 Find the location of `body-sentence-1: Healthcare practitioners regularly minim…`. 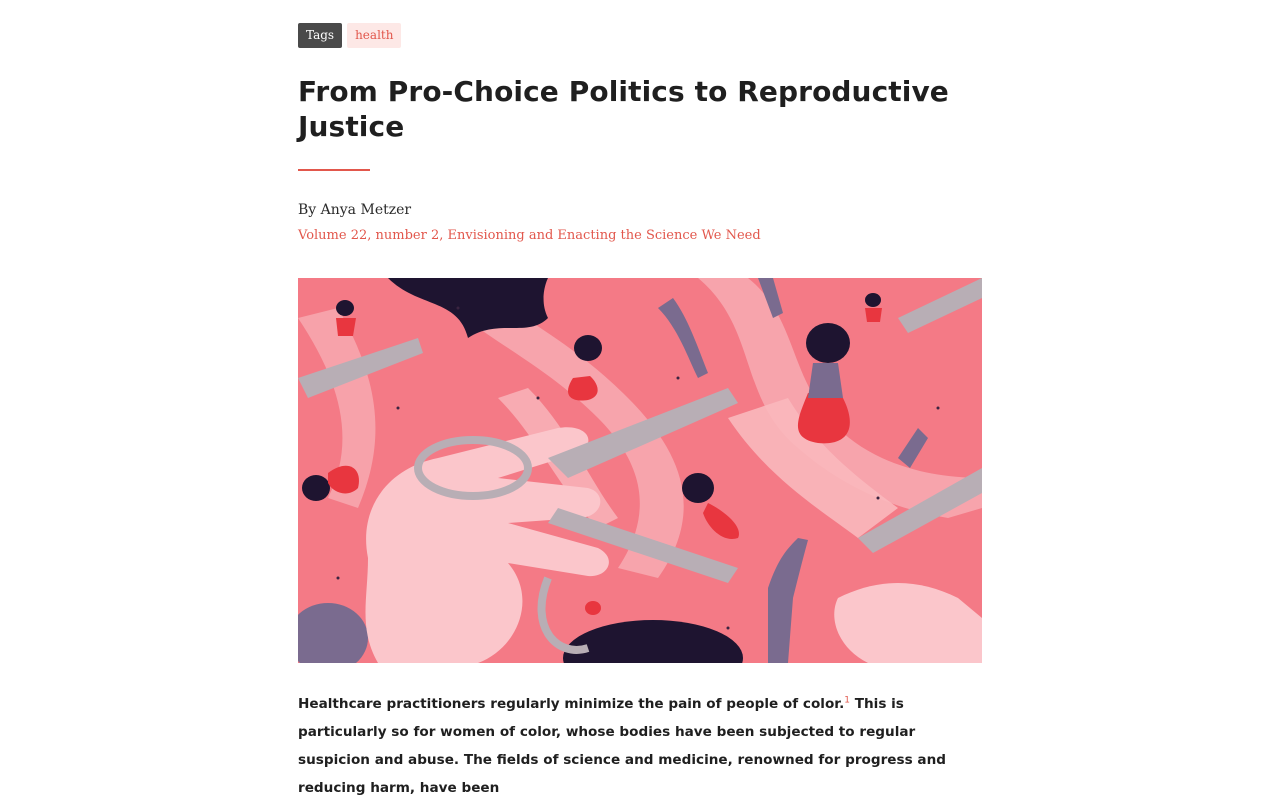

body-sentence-1: Healthcare practitioners regularly minim… is located at coordinates (571, 704).